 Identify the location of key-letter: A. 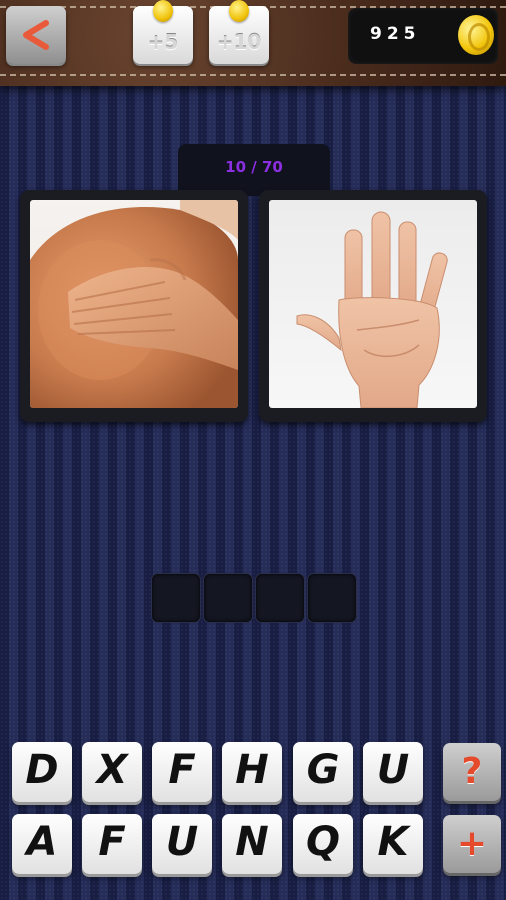
(42, 842).